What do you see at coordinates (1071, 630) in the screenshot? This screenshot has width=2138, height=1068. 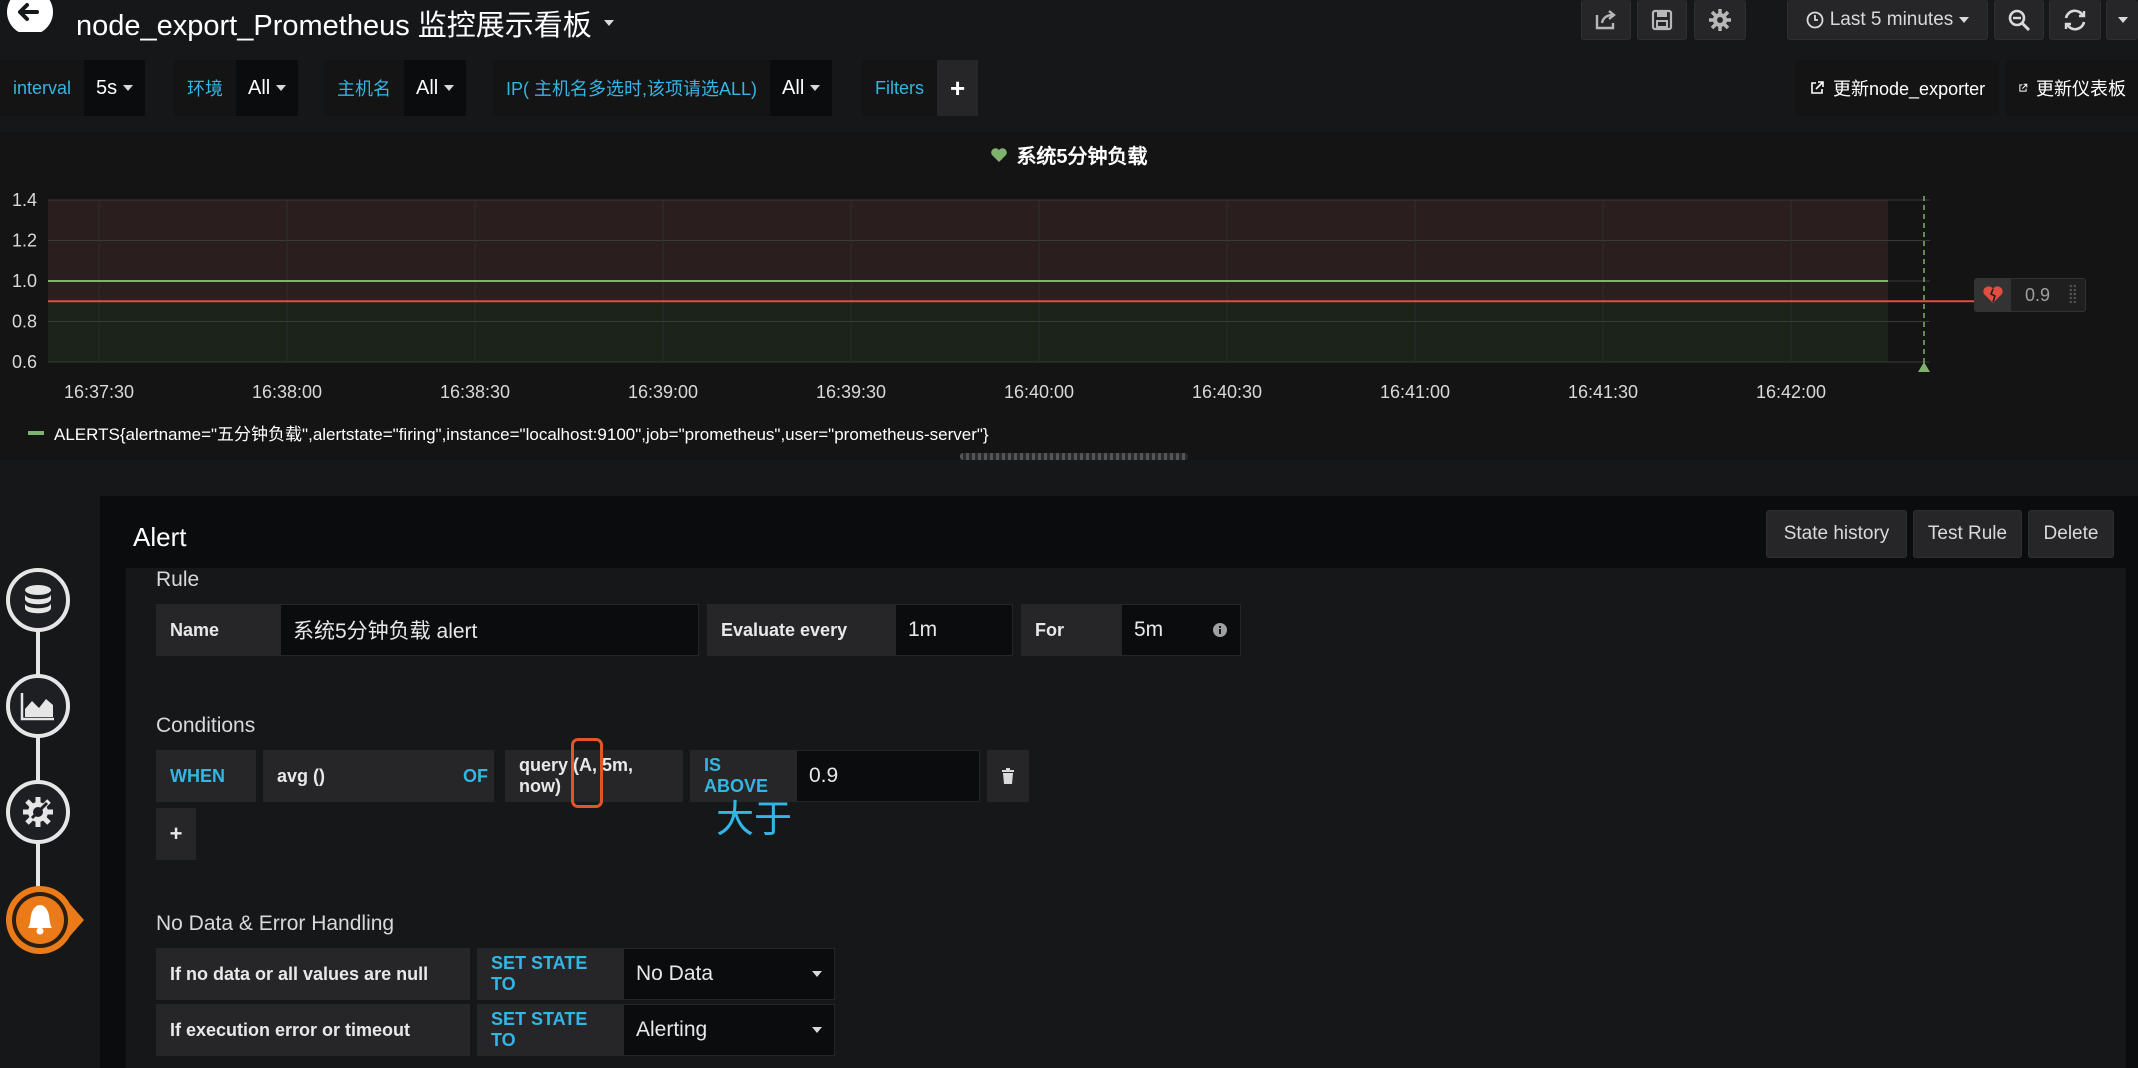 I see `for-label: For` at bounding box center [1071, 630].